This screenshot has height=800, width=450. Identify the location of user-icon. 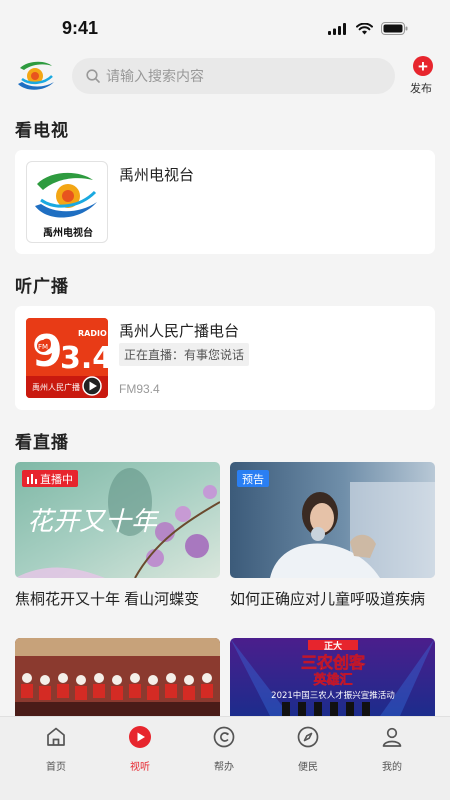
(392, 737).